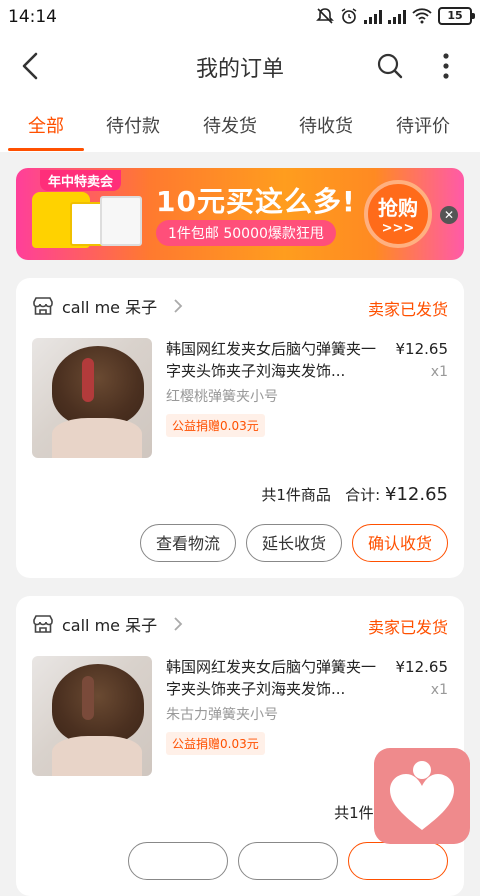  Describe the element at coordinates (187, 543) in the screenshot. I see `view-logistics-button: 查看物流` at that location.